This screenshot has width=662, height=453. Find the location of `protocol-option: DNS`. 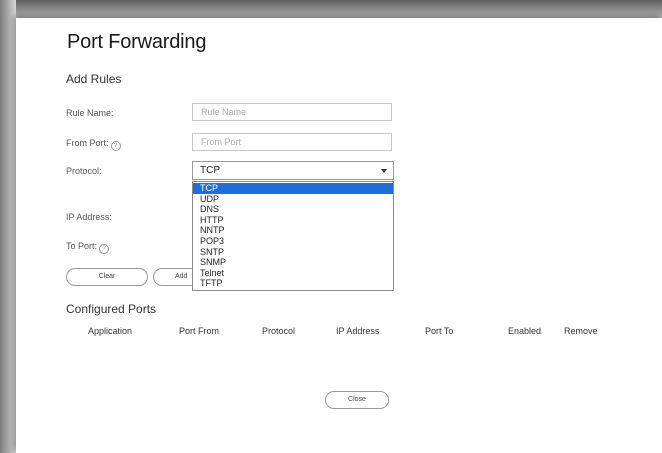

protocol-option: DNS is located at coordinates (293, 209).